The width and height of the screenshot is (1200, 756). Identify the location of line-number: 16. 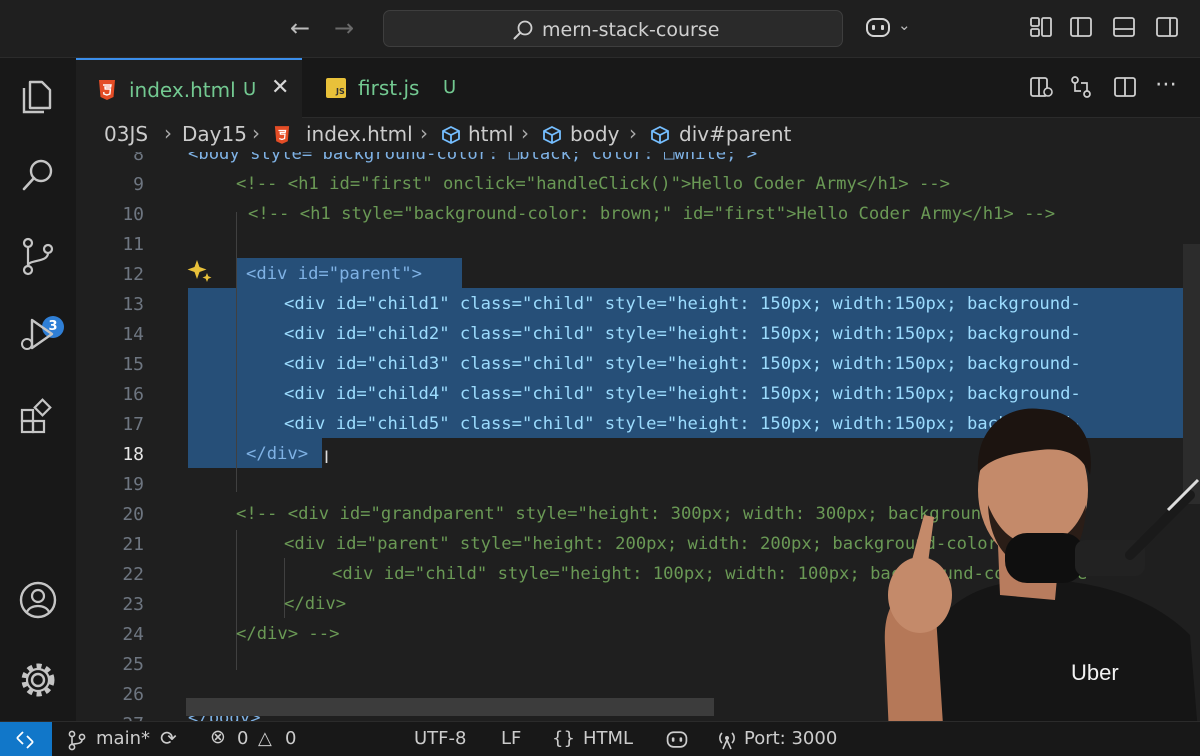
(133, 394).